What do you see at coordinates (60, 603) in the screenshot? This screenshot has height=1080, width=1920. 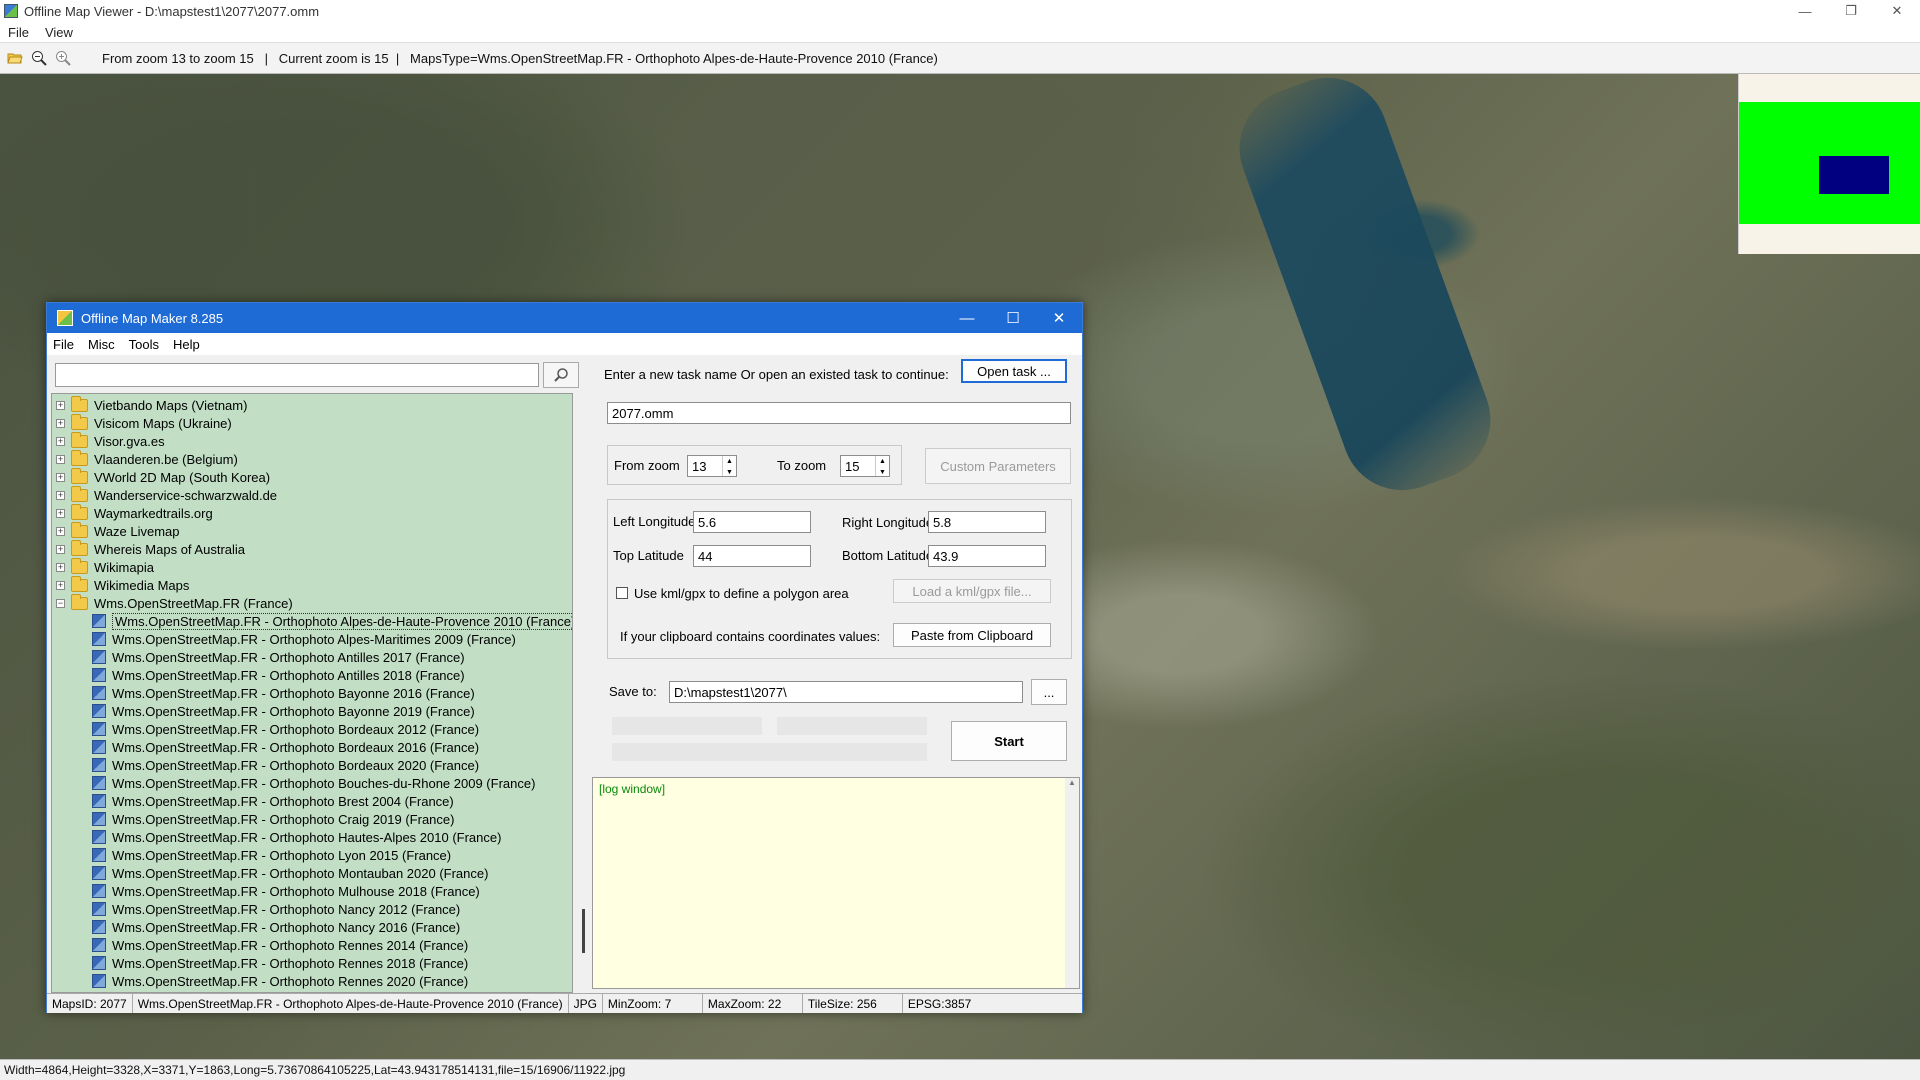 I see `collapse-icon: −` at bounding box center [60, 603].